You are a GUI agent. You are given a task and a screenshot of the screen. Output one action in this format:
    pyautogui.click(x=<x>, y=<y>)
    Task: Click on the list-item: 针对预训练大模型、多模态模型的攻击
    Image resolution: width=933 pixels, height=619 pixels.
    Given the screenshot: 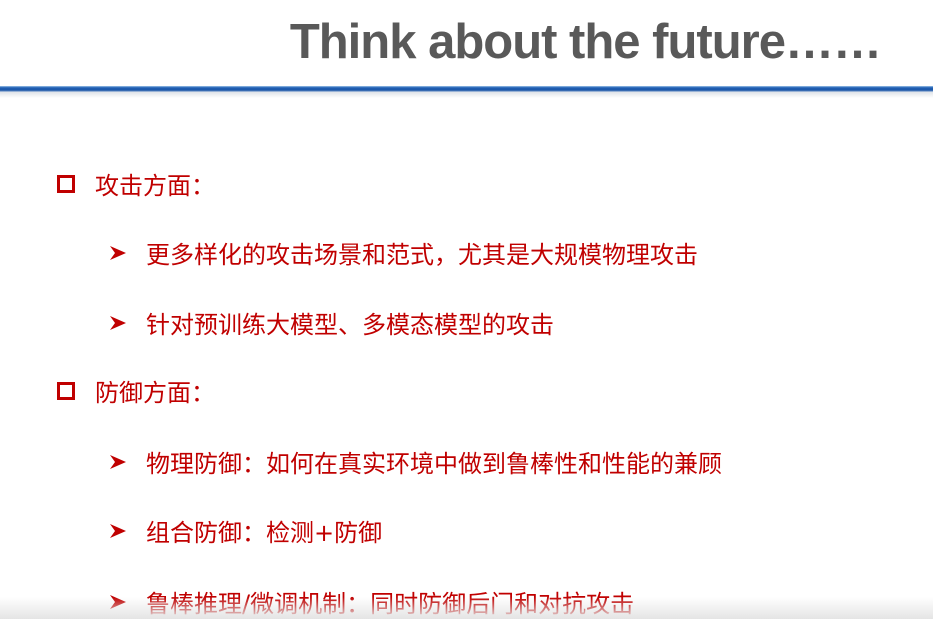 What is the action you would take?
    pyautogui.click(x=331, y=322)
    